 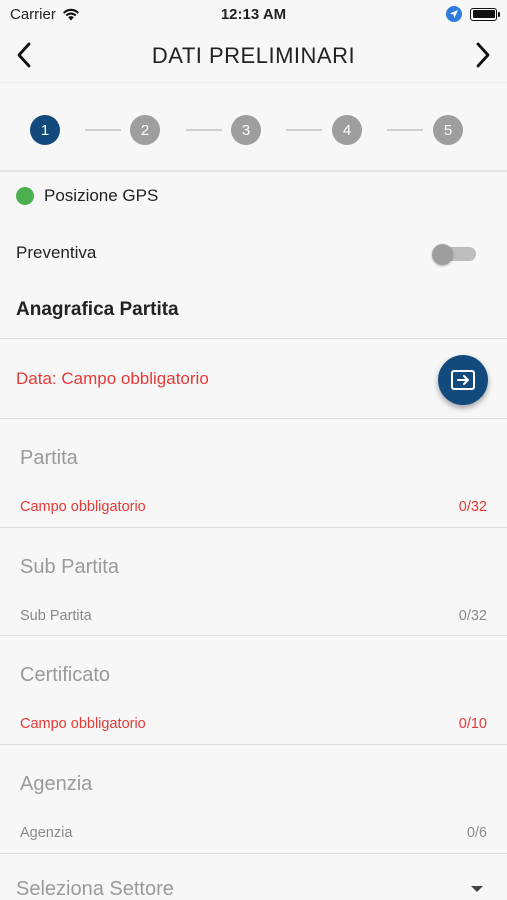 I want to click on status-time: 12:13 AM, so click(x=253, y=14).